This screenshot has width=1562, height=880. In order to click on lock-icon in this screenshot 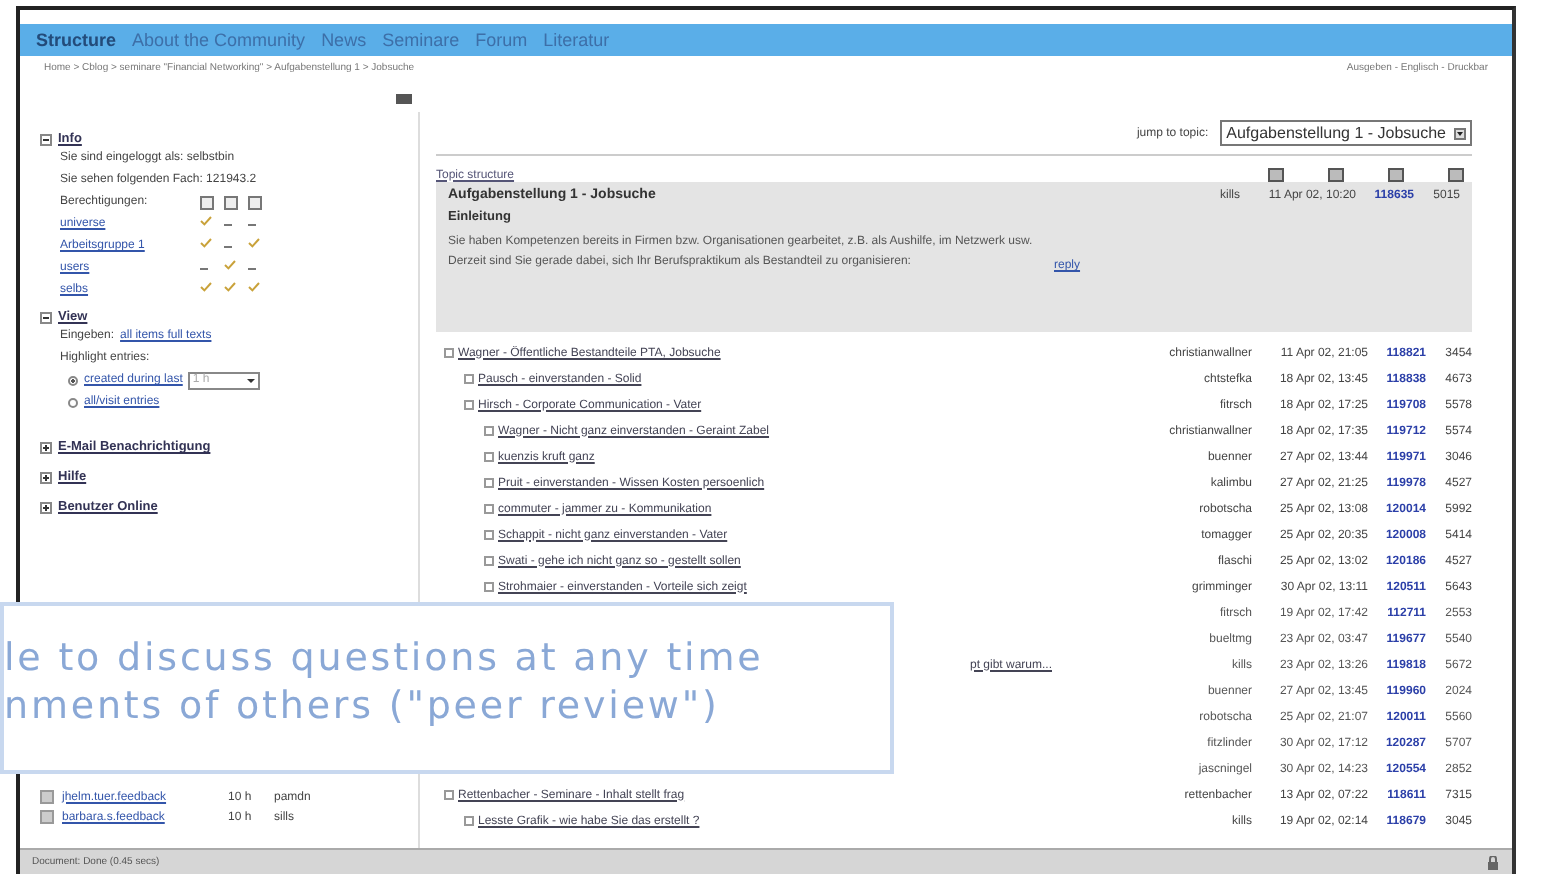, I will do `click(1493, 862)`.